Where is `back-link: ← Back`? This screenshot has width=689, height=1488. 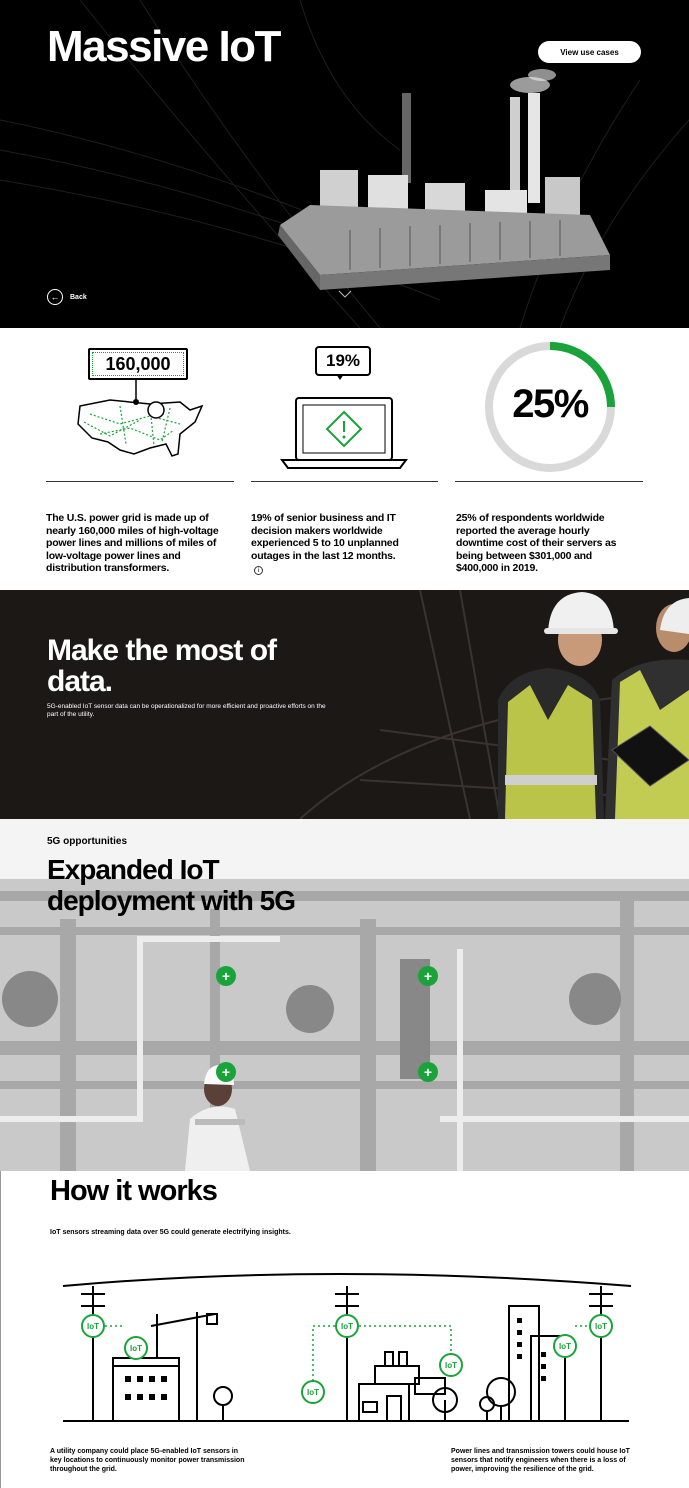 back-link: ← Back is located at coordinates (67, 297).